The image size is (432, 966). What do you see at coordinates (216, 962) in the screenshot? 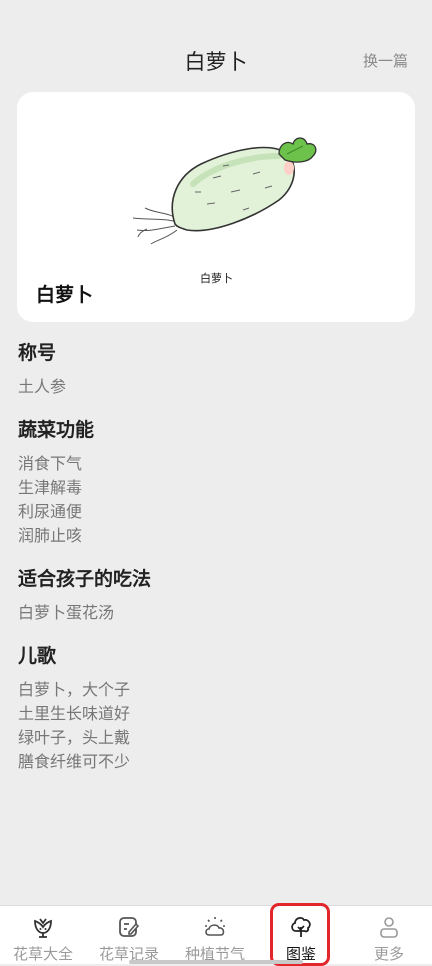
I see `home-indicator` at bounding box center [216, 962].